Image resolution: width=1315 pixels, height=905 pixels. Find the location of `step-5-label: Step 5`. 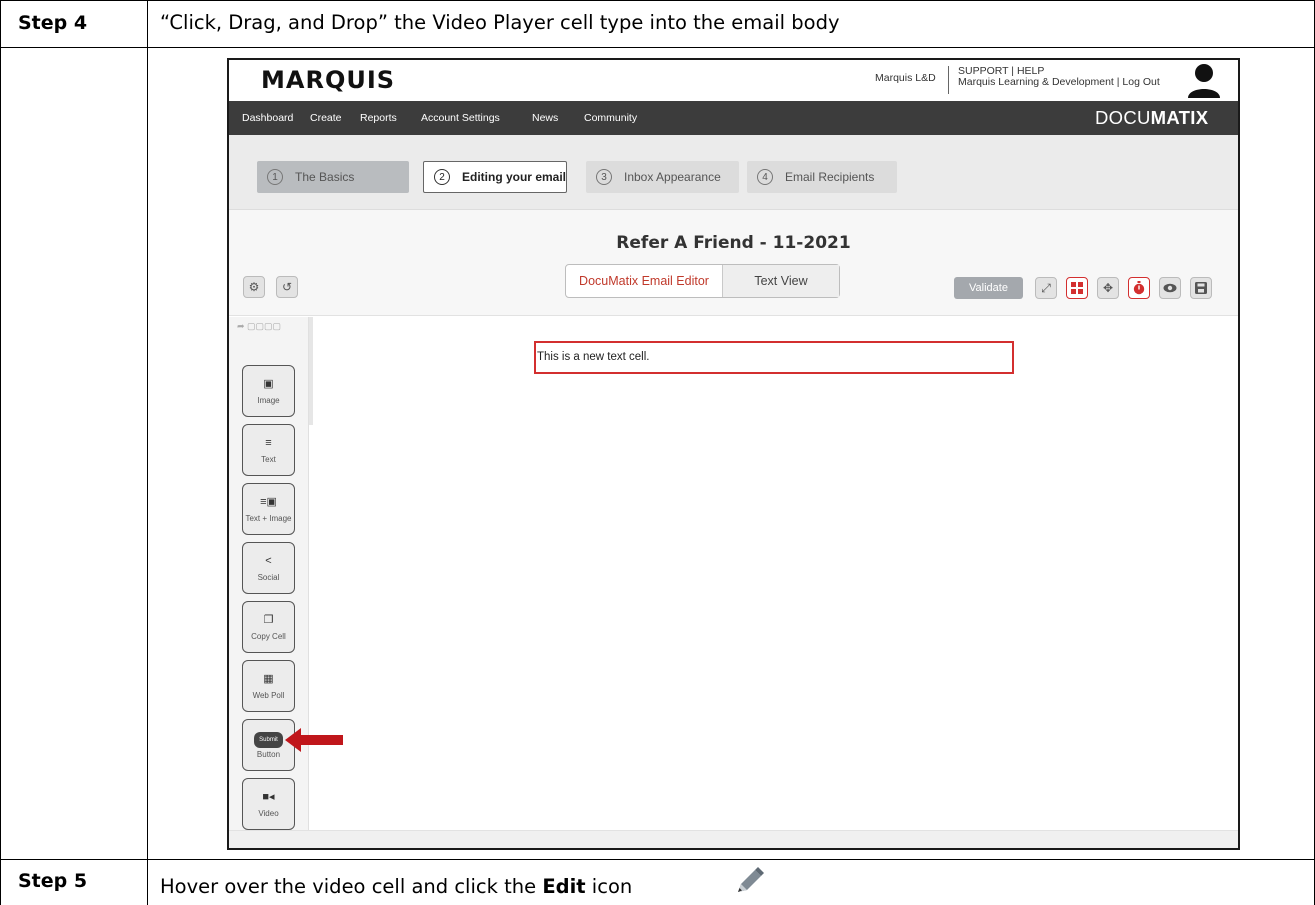

step-5-label: Step 5 is located at coordinates (53, 881).